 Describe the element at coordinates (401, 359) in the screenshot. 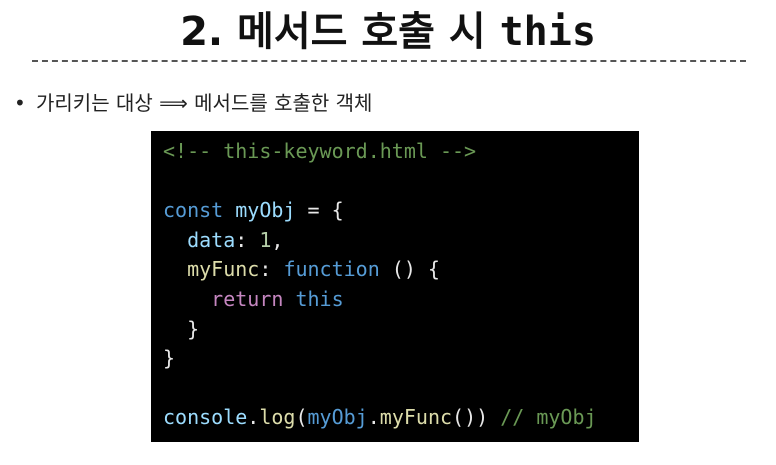

I see `code-line-8: }` at that location.